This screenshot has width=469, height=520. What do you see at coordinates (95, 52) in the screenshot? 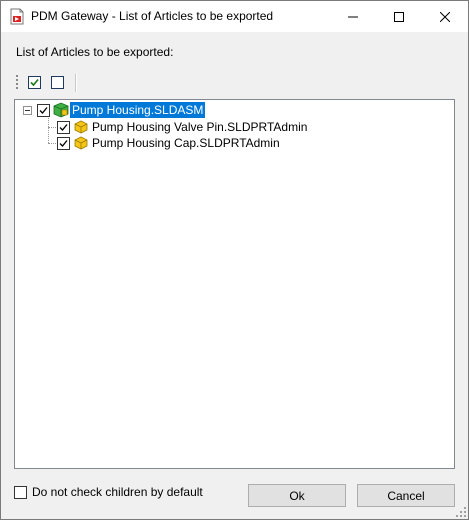
I see `articles-list-label: List of Articles to be exported:` at bounding box center [95, 52].